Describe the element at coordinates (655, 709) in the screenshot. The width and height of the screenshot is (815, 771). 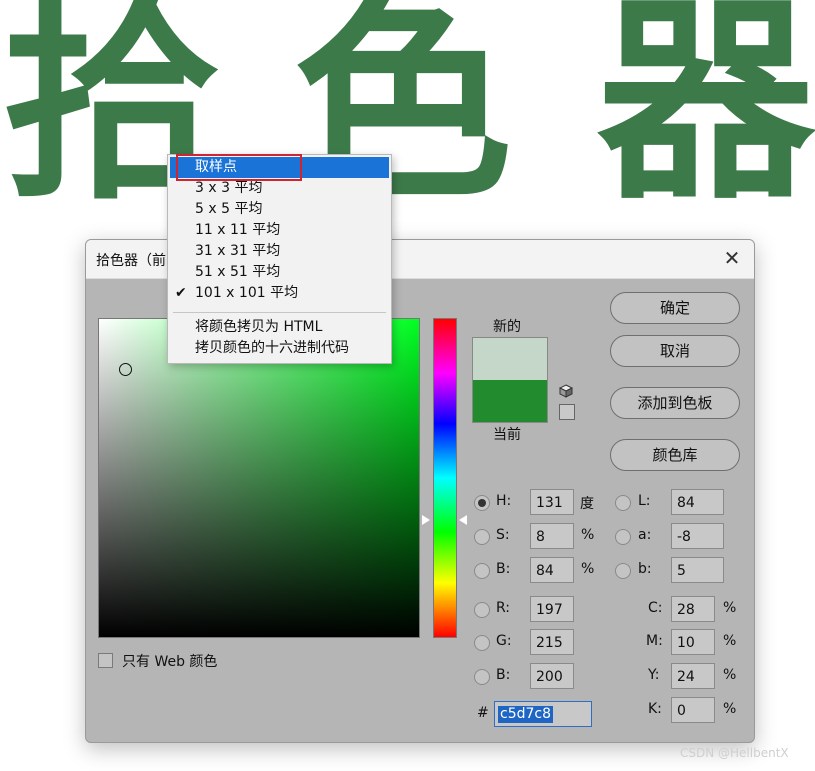
I see `k-label: K:` at that location.